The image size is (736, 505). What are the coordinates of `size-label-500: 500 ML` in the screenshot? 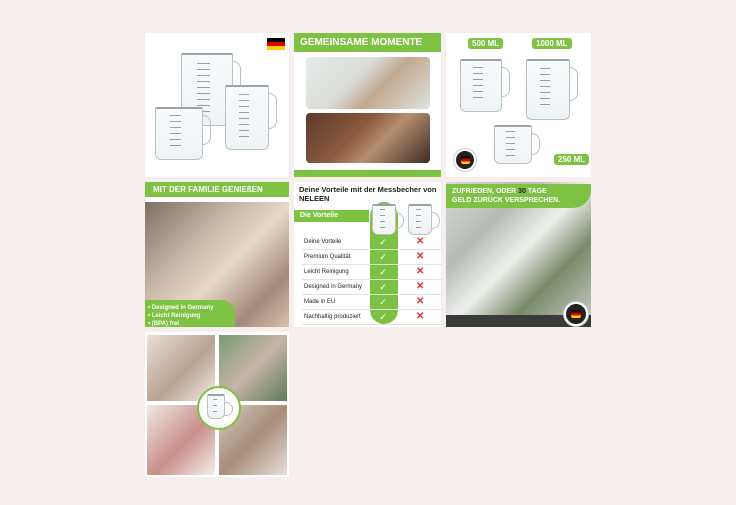 It's located at (486, 43).